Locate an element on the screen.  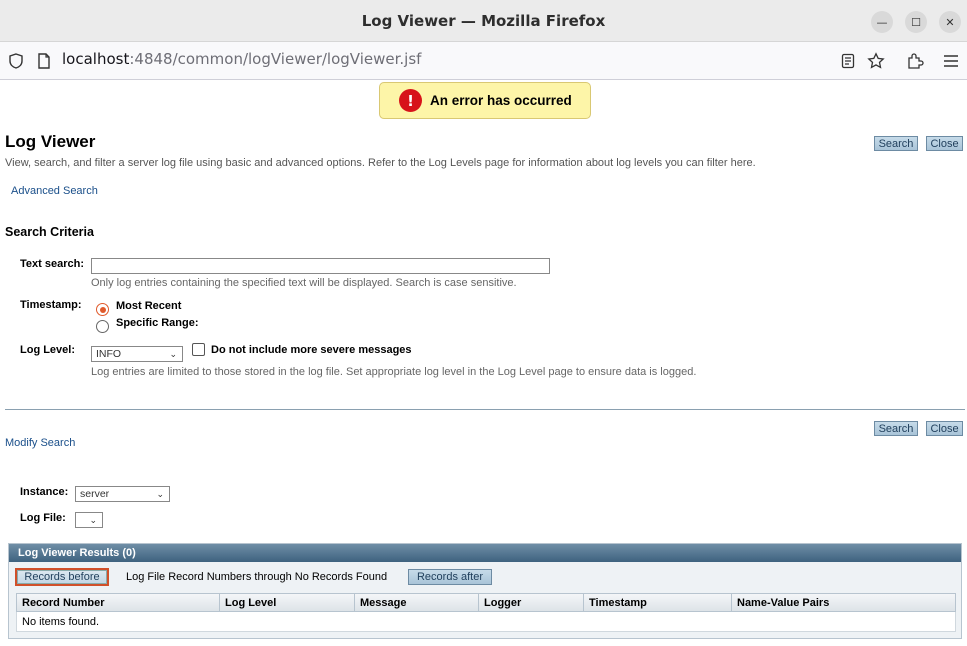
reader-view-icon is located at coordinates (848, 61).